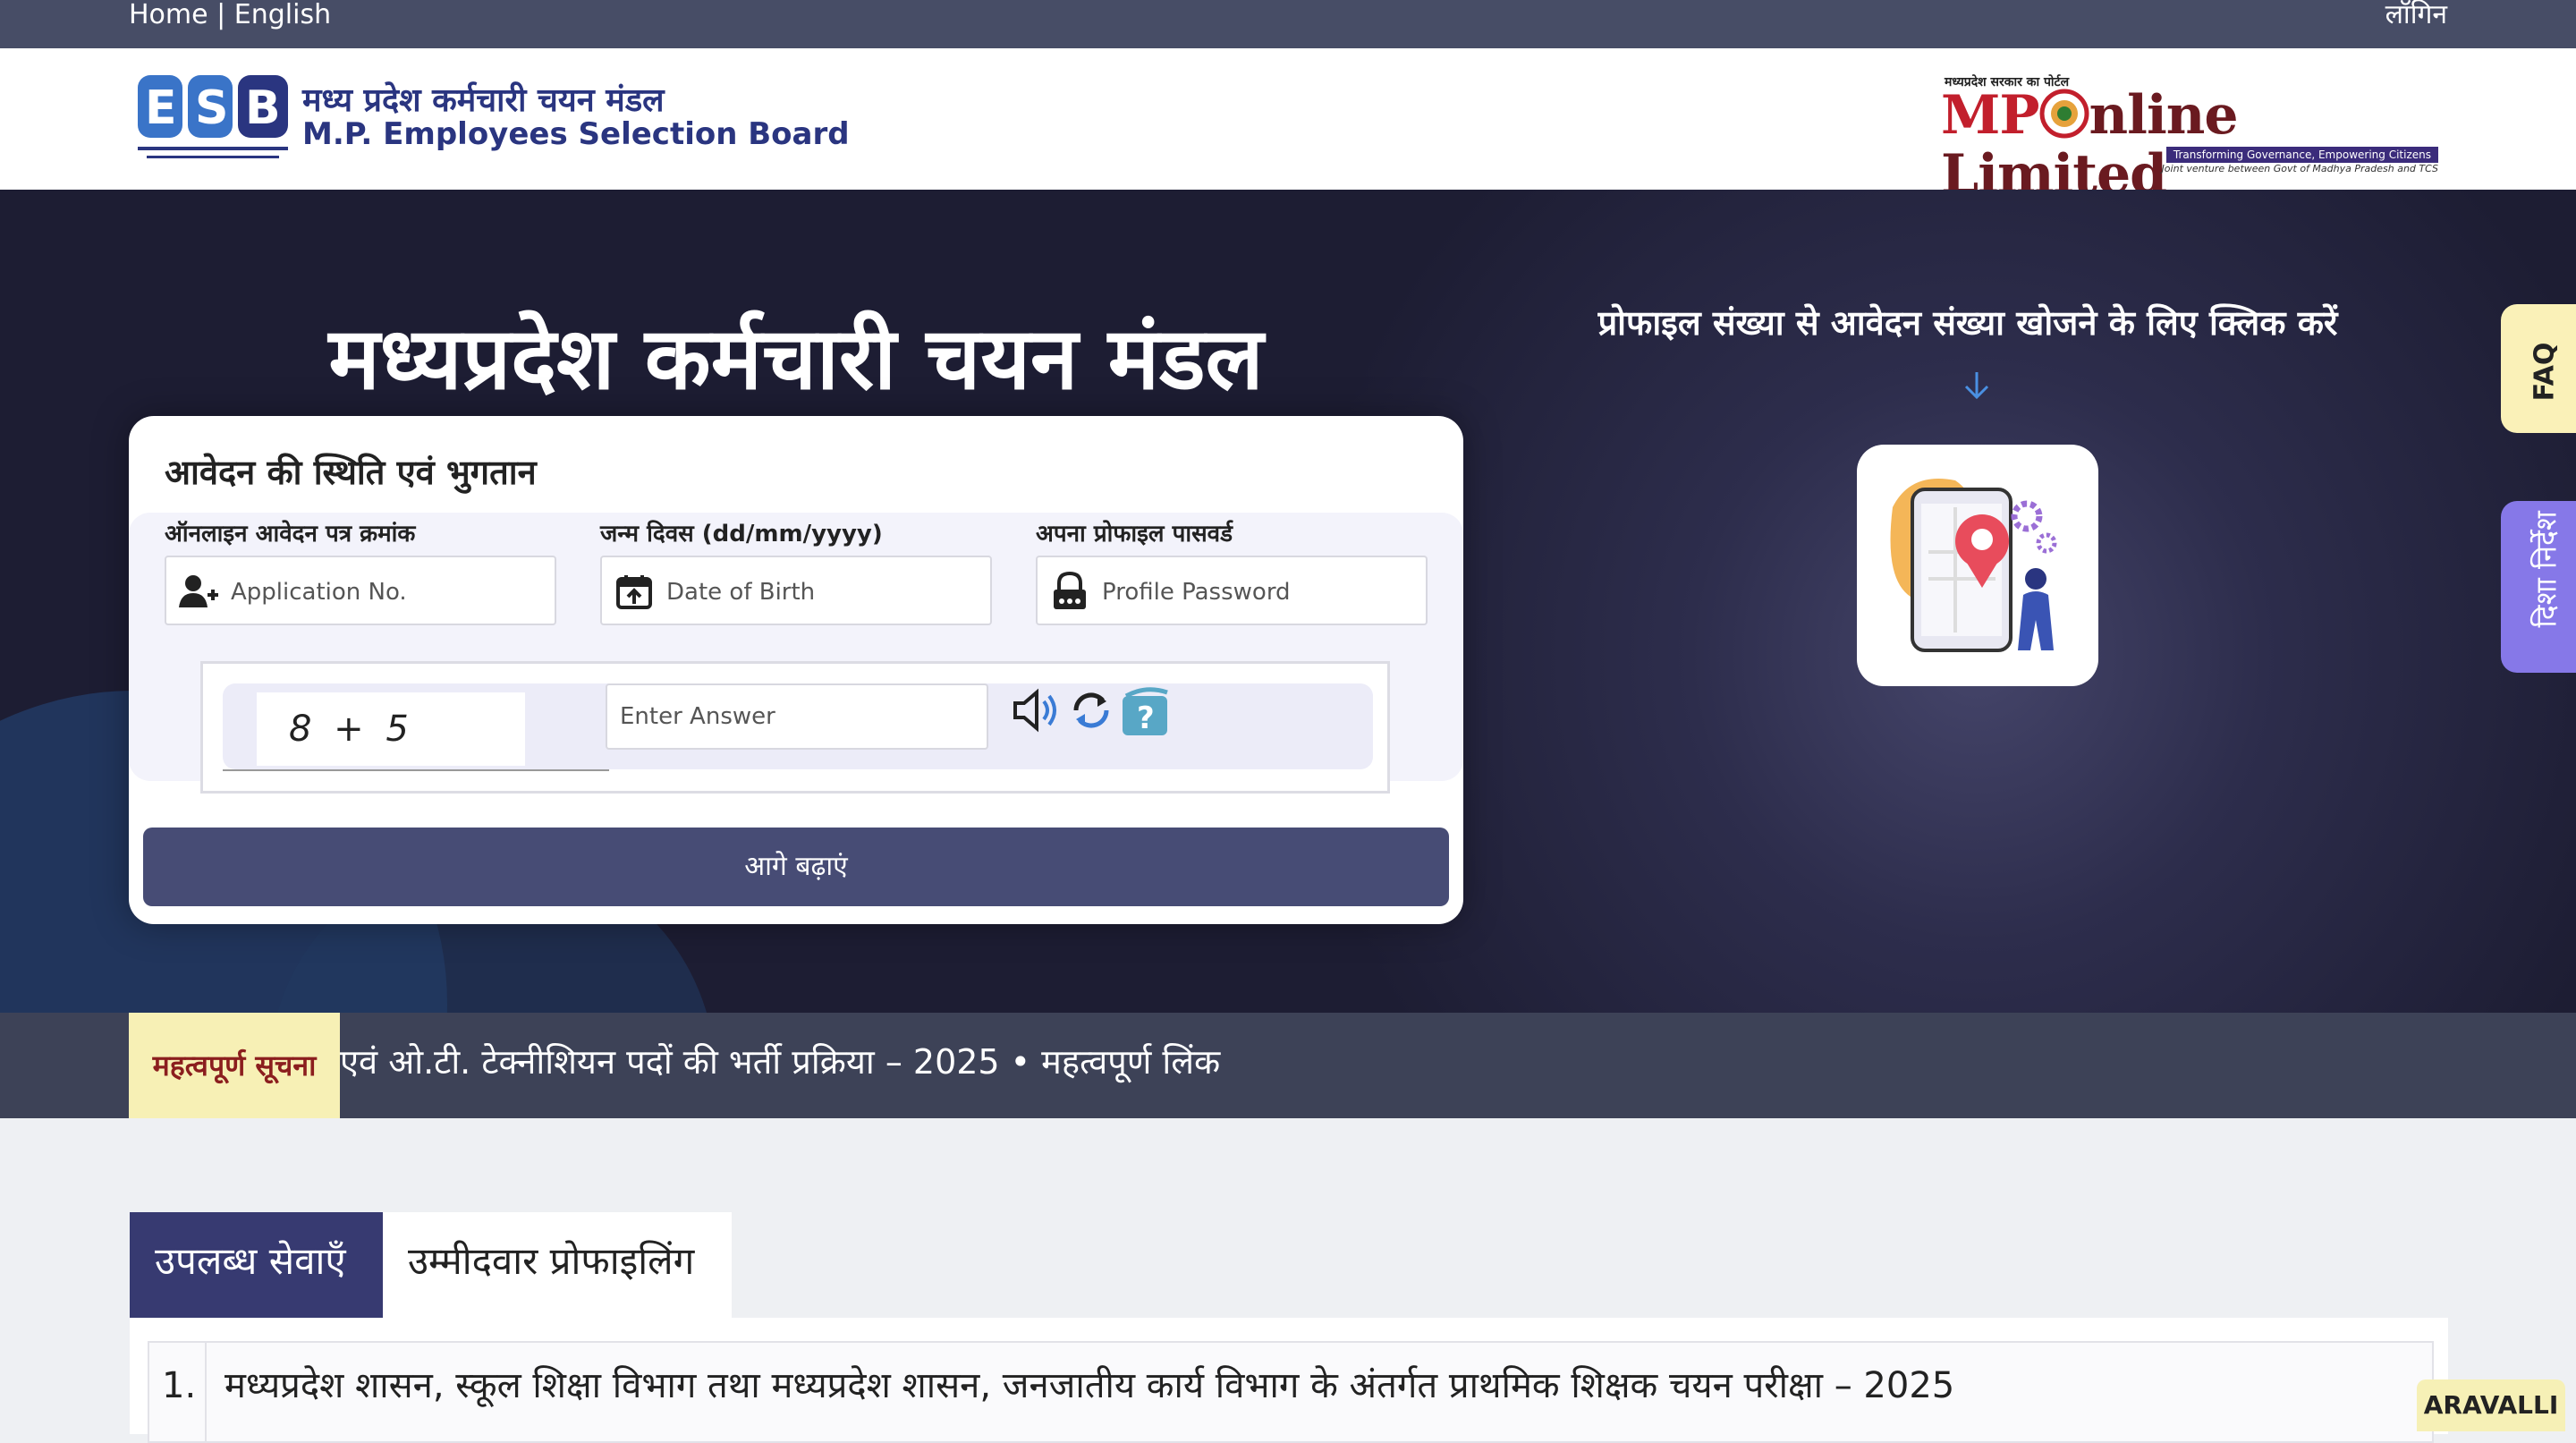 The height and width of the screenshot is (1443, 2576). I want to click on guidelines-label: दिशा निर्देश, so click(2546, 569).